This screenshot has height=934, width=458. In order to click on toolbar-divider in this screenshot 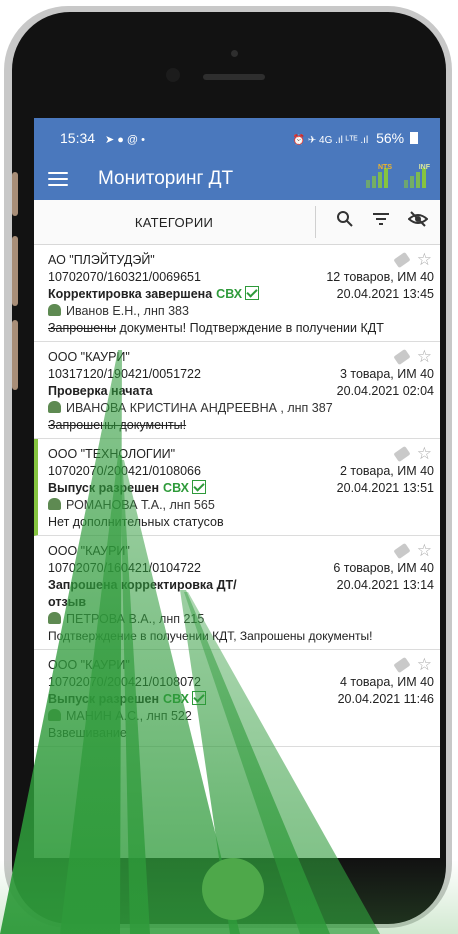, I will do `click(315, 222)`.